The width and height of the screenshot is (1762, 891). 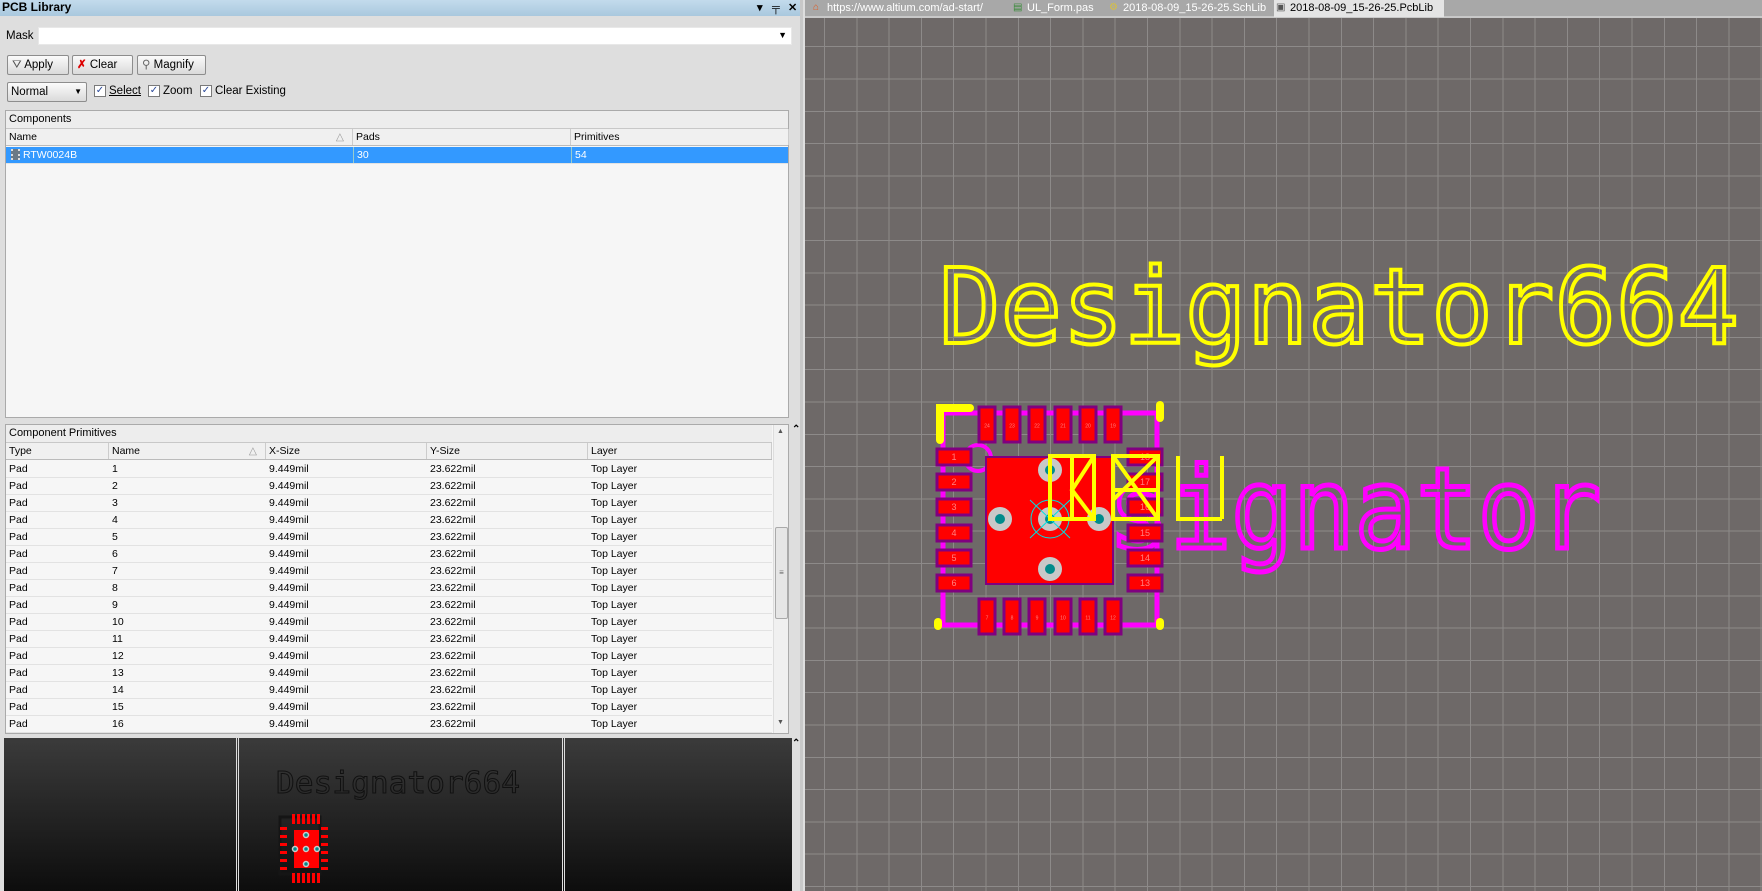 I want to click on table-row: Pad 13 9.449mil 23.622mil Top Layer, so click(x=389, y=673).